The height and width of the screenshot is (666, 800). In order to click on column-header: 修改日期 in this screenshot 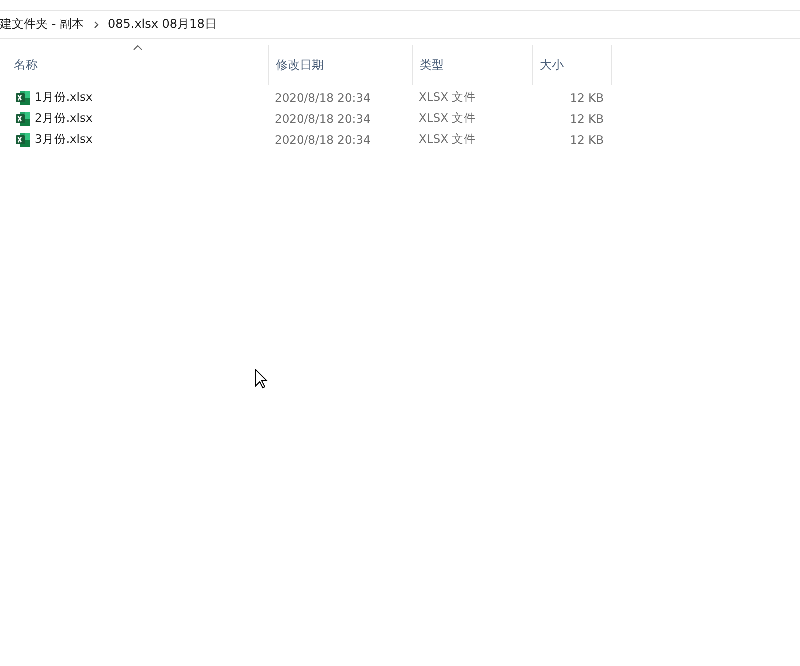, I will do `click(340, 65)`.